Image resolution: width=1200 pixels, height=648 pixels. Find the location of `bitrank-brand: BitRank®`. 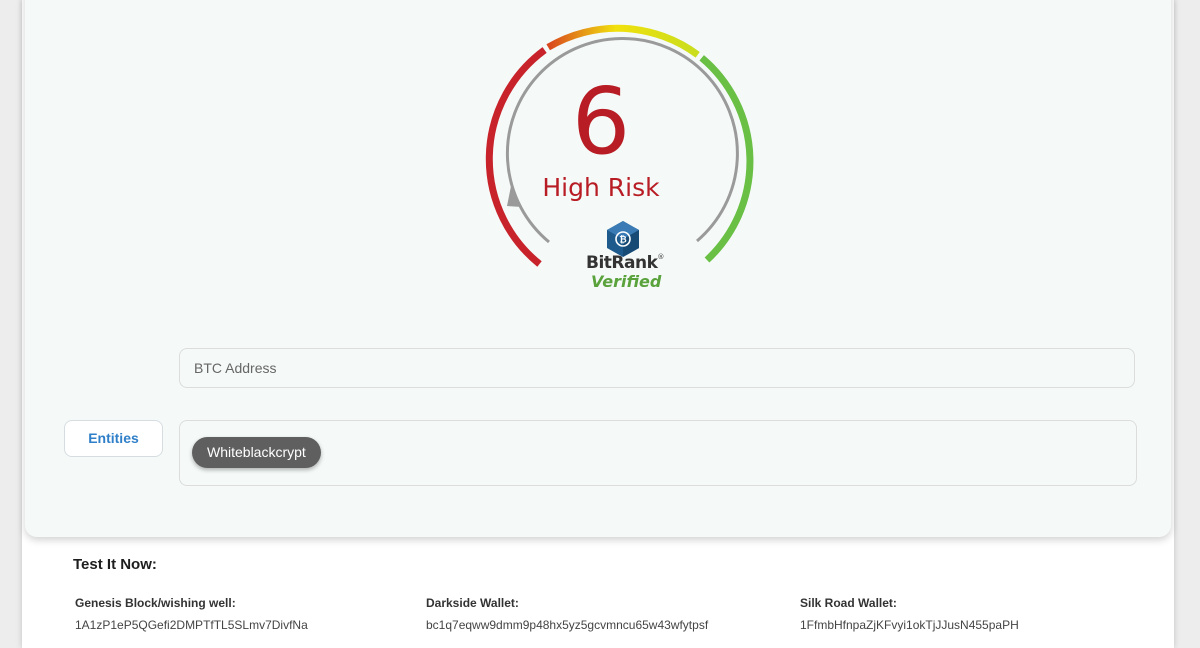

bitrank-brand: BitRank® is located at coordinates (625, 263).